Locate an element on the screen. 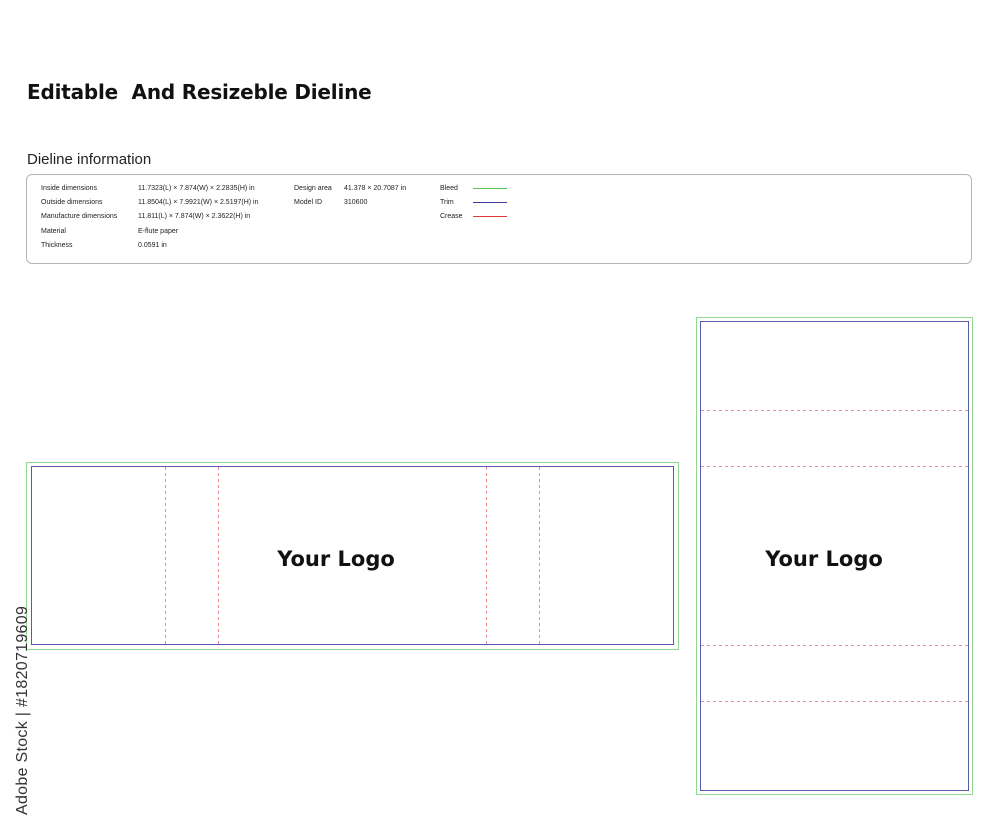 The image size is (1000, 831). left-dieline: Your Logo is located at coordinates (352, 556).